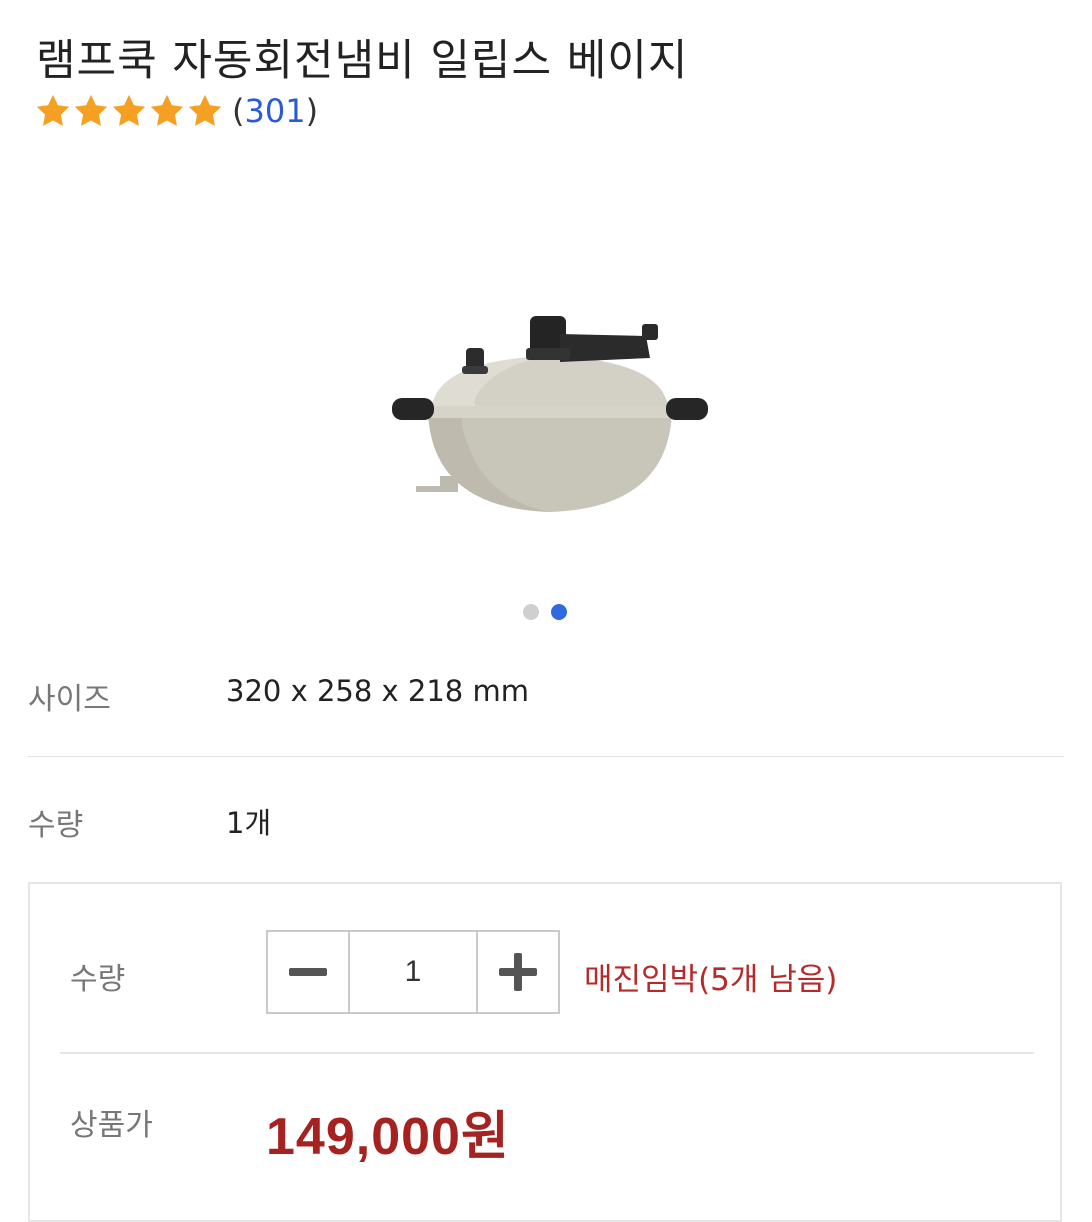  What do you see at coordinates (111, 1125) in the screenshot?
I see `price-label: 상품가` at bounding box center [111, 1125].